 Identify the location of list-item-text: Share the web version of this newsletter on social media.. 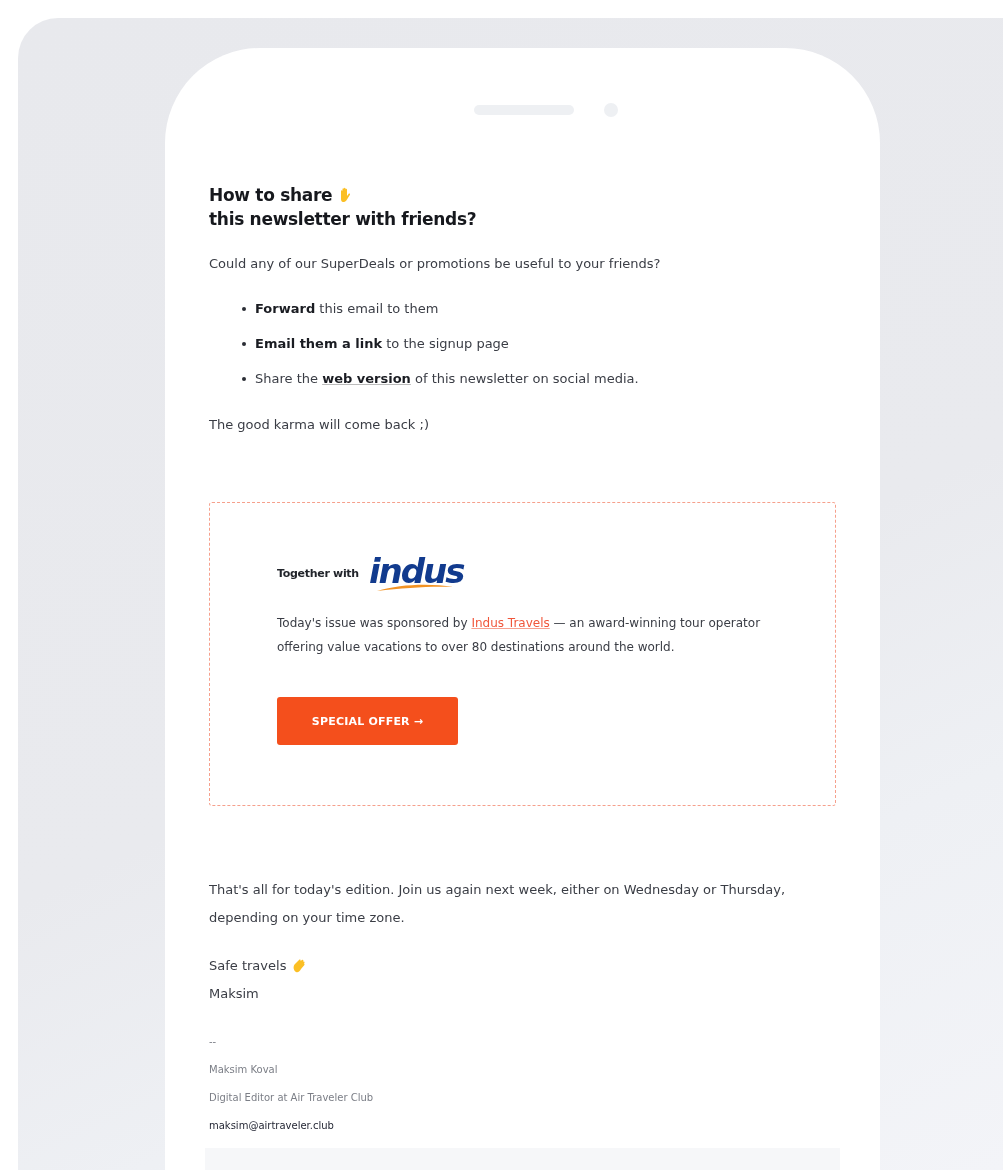
(447, 379).